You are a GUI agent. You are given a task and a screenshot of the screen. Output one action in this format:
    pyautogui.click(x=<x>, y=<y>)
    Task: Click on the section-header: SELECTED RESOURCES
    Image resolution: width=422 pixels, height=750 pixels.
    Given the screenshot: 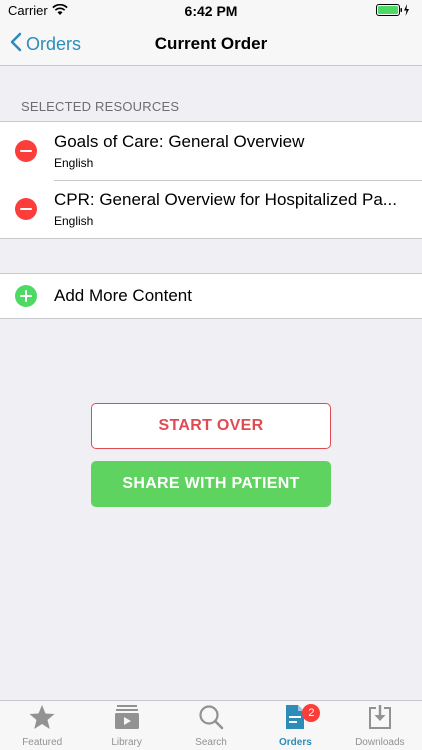 What is the action you would take?
    pyautogui.click(x=100, y=106)
    